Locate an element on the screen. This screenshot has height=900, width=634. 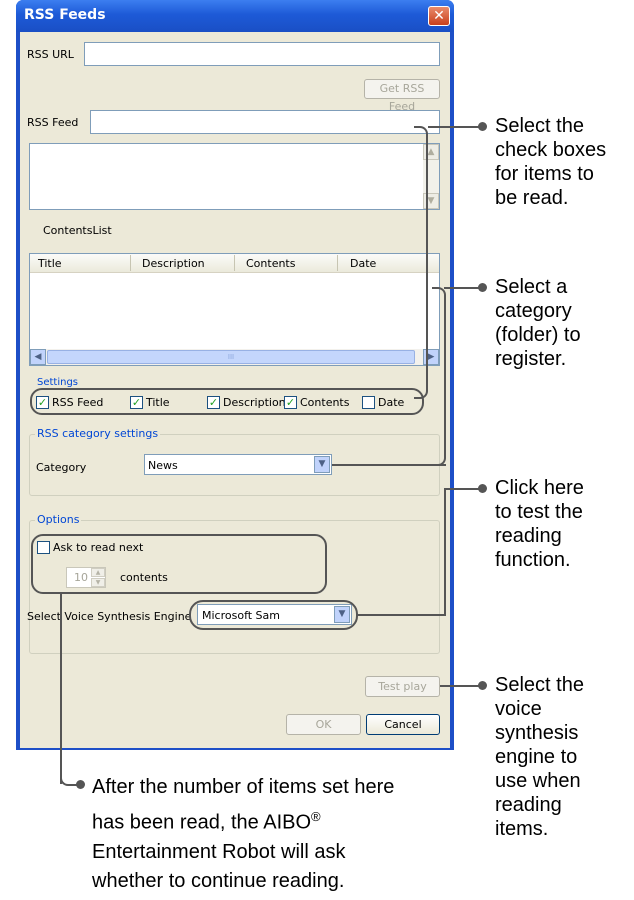
callout-test-note: Click here to test the reading function. is located at coordinates (539, 524).